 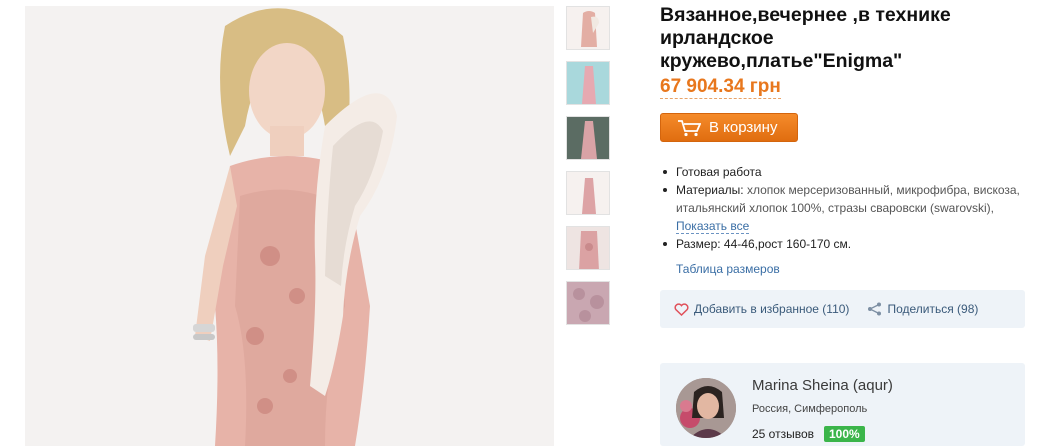 I want to click on product-price: 67 904.34 грн, so click(x=720, y=87).